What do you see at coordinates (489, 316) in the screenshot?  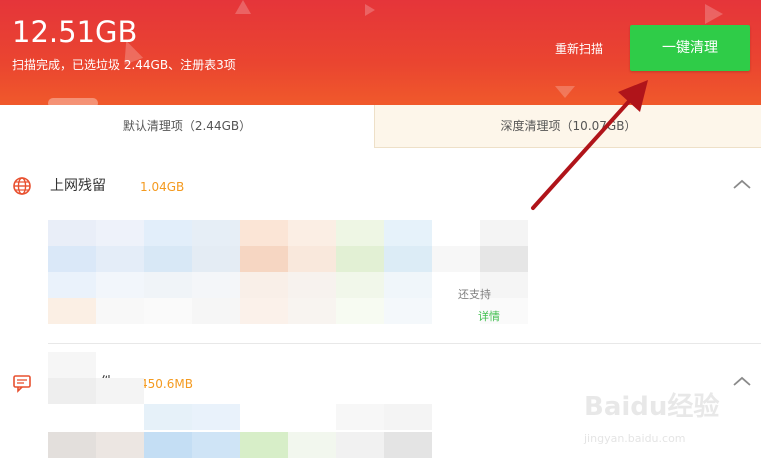 I see `details-link: 详情` at bounding box center [489, 316].